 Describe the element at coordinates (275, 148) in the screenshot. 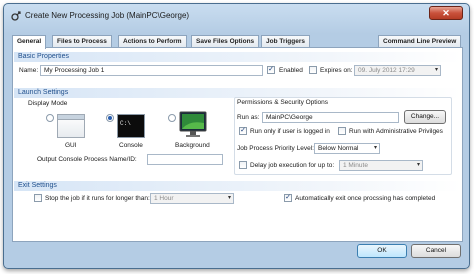

I see `priority-label: Job Process Priority Level:` at that location.